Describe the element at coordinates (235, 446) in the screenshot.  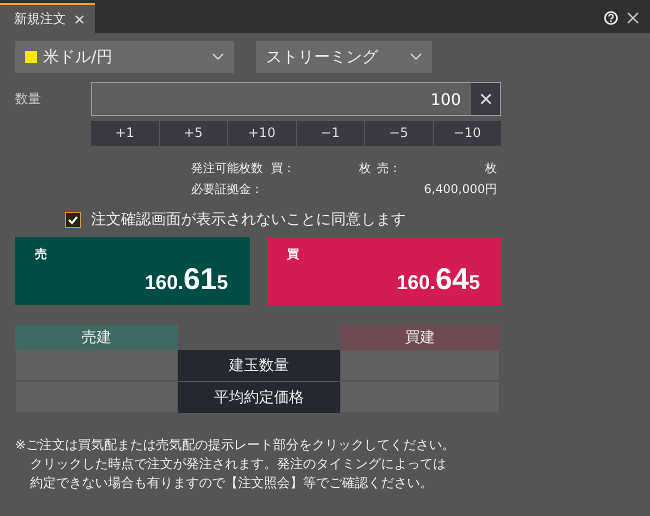
I see `note-text: ※ご注文は買気配または売気配の提示レート部分をクリックしてください。` at that location.